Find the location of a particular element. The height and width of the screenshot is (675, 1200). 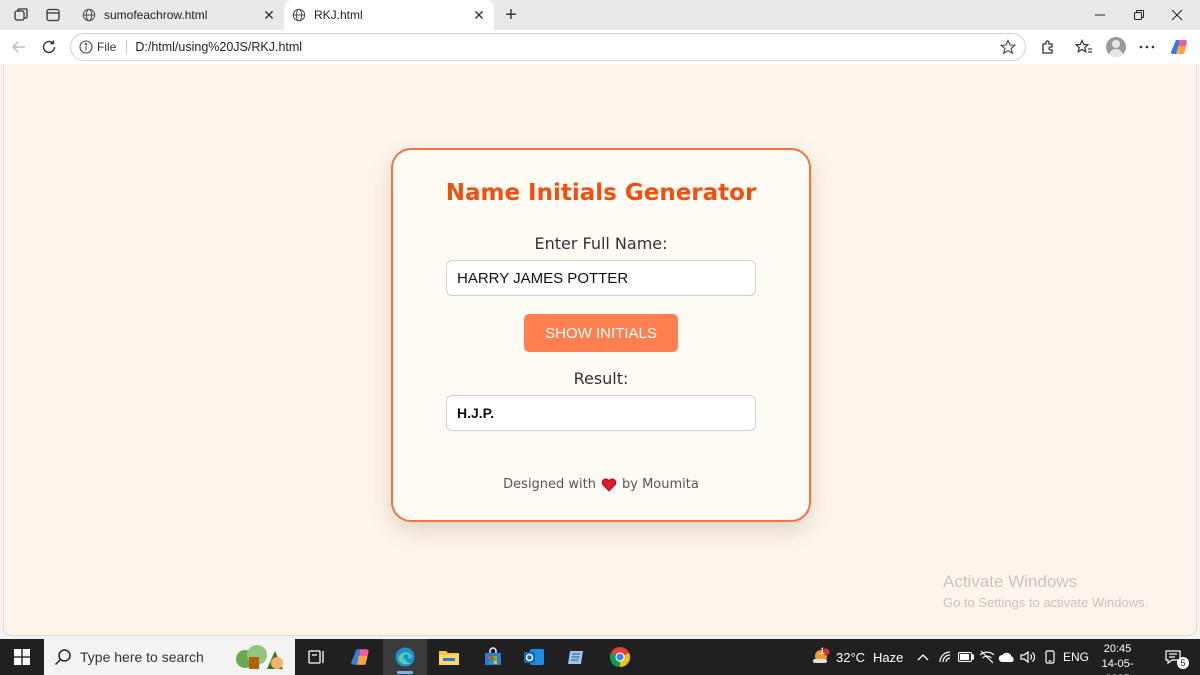

copilot-icon is located at coordinates (1180, 47).